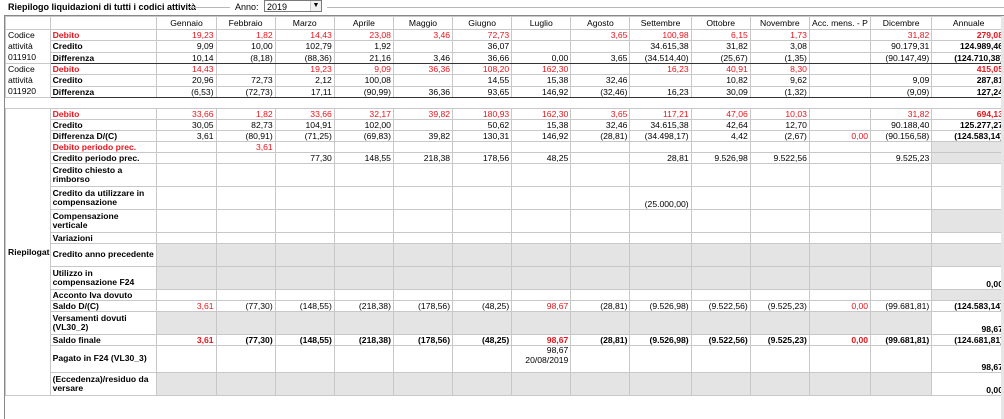 The image size is (1004, 419). What do you see at coordinates (779, 69) in the screenshot?
I see `value-cell: 8,30` at bounding box center [779, 69].